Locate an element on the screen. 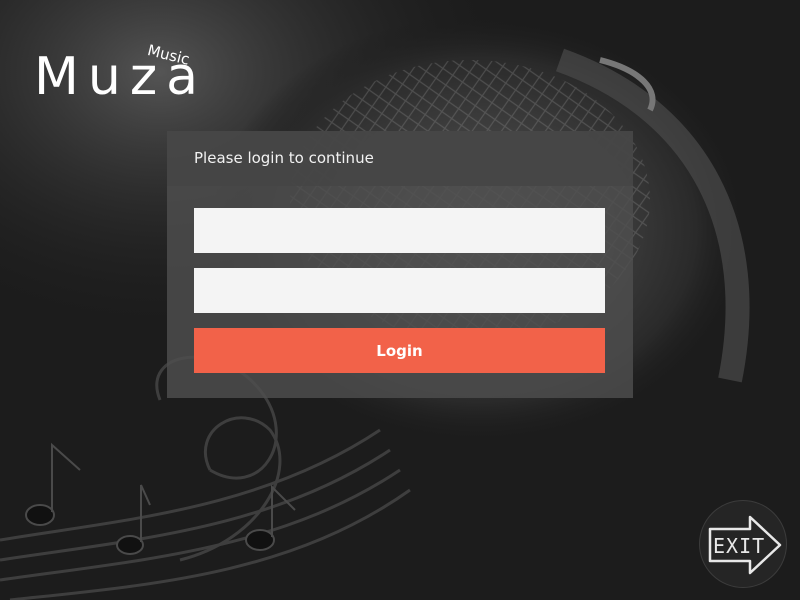 This screenshot has height=600, width=800. exit-label: EXIT is located at coordinates (739, 546).